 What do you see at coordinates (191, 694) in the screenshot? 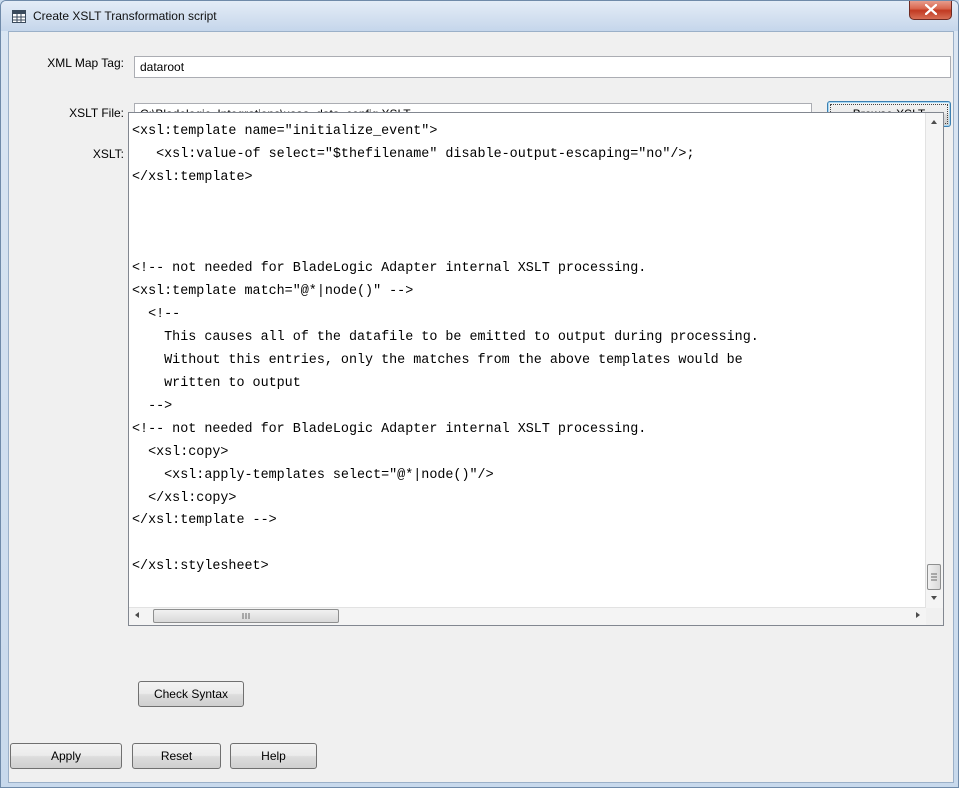
I see `check-syntax-button: Check Syntax` at bounding box center [191, 694].